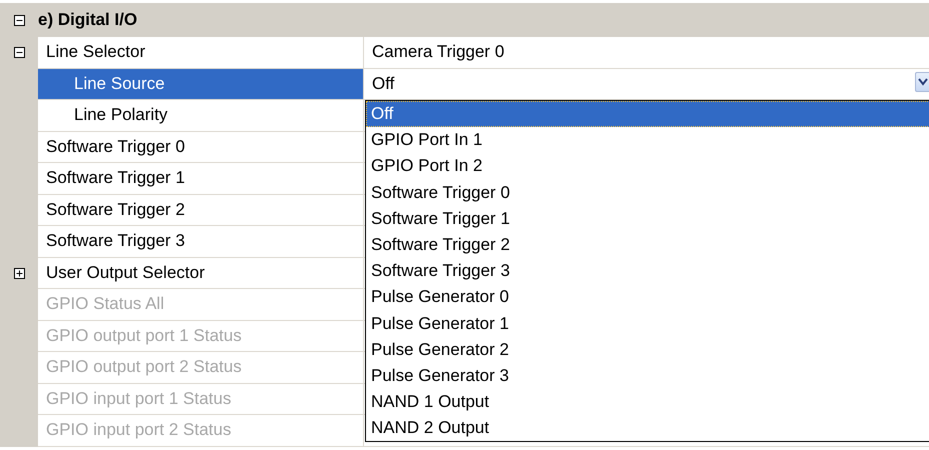 The height and width of the screenshot is (450, 929). I want to click on property-value: Camera Trigger 0, so click(438, 52).